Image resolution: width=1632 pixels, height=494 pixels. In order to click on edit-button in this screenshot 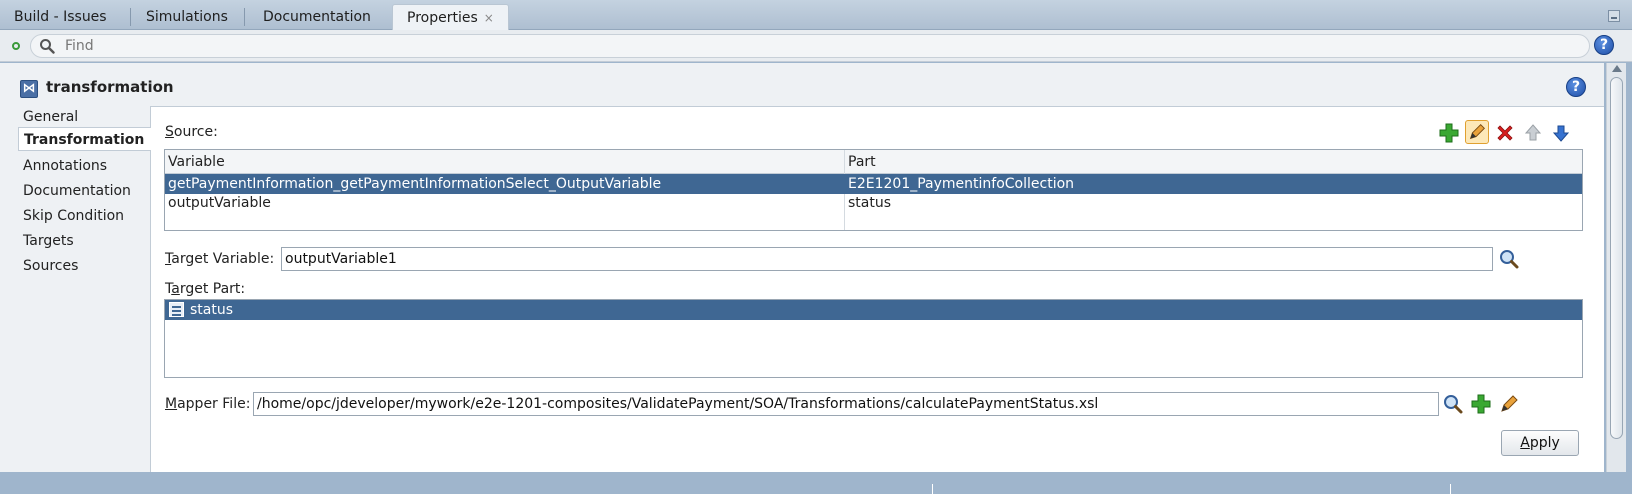, I will do `click(1477, 132)`.